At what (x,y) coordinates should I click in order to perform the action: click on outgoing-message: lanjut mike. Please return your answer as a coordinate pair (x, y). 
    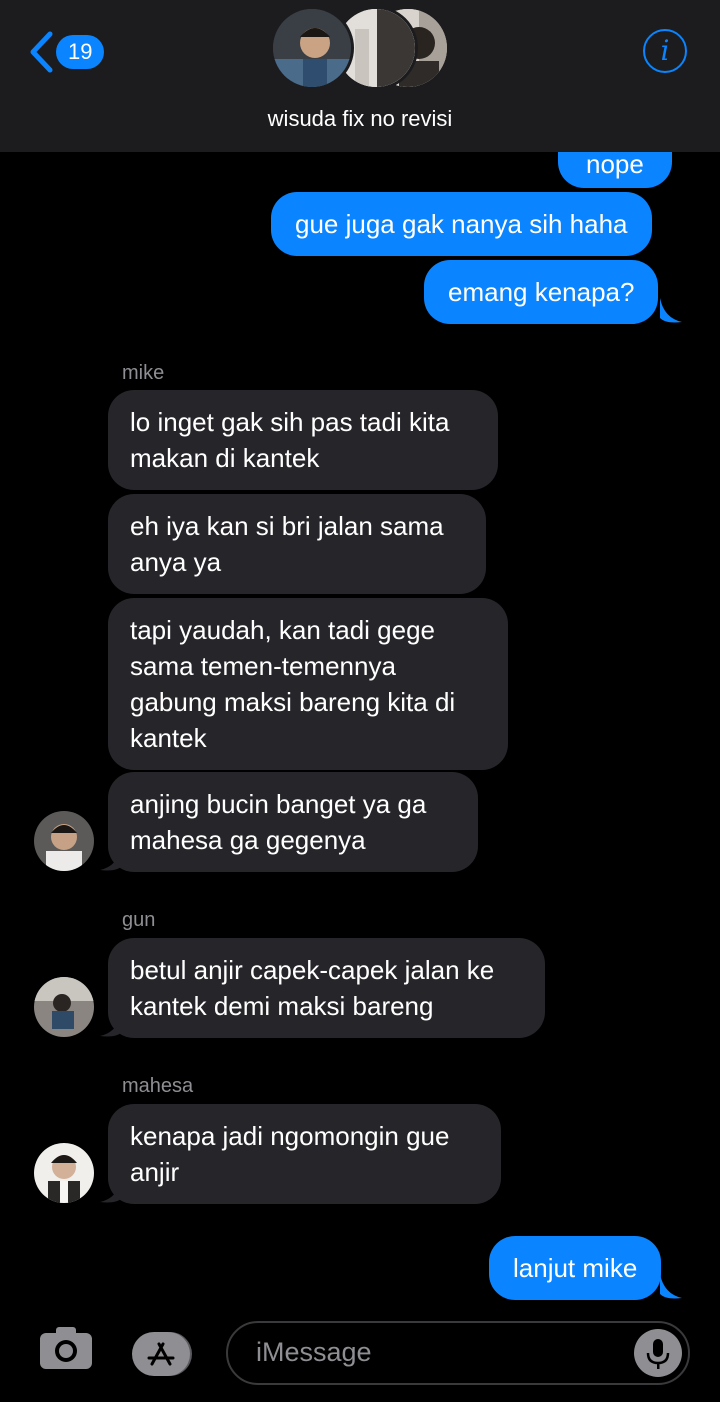
    Looking at the image, I should click on (575, 1268).